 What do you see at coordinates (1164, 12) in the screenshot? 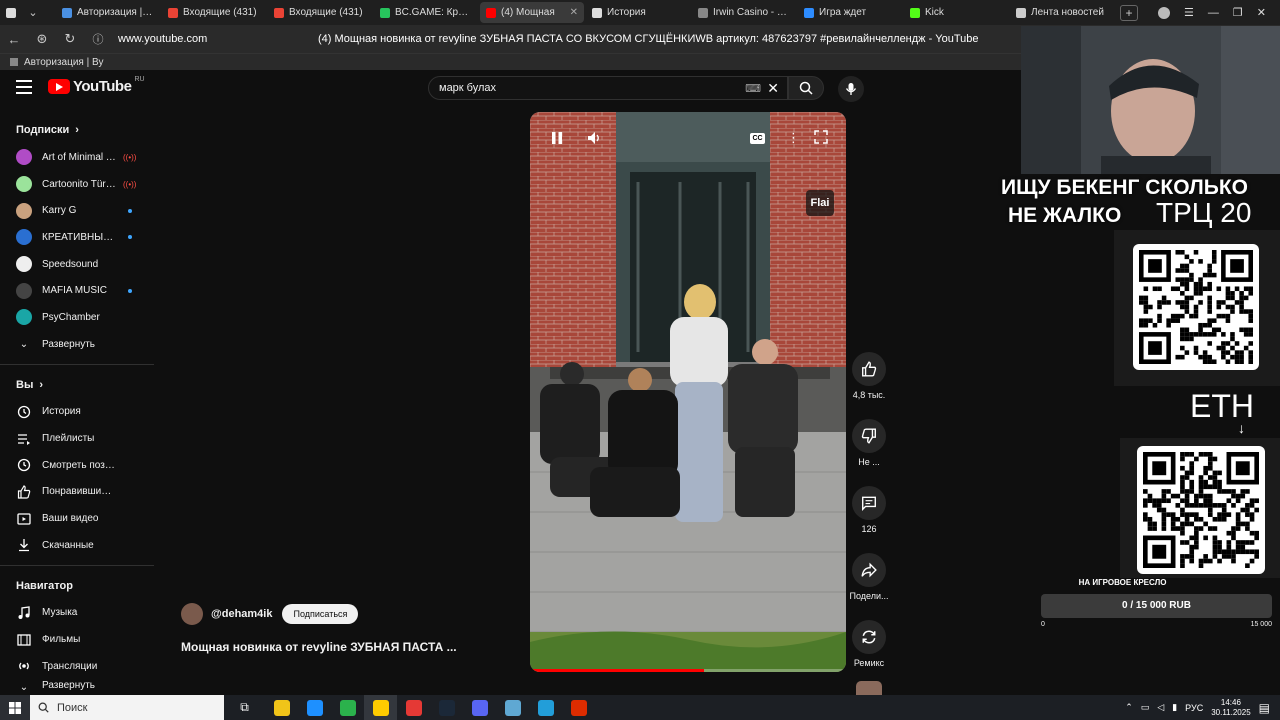
I see `account-icon` at bounding box center [1164, 12].